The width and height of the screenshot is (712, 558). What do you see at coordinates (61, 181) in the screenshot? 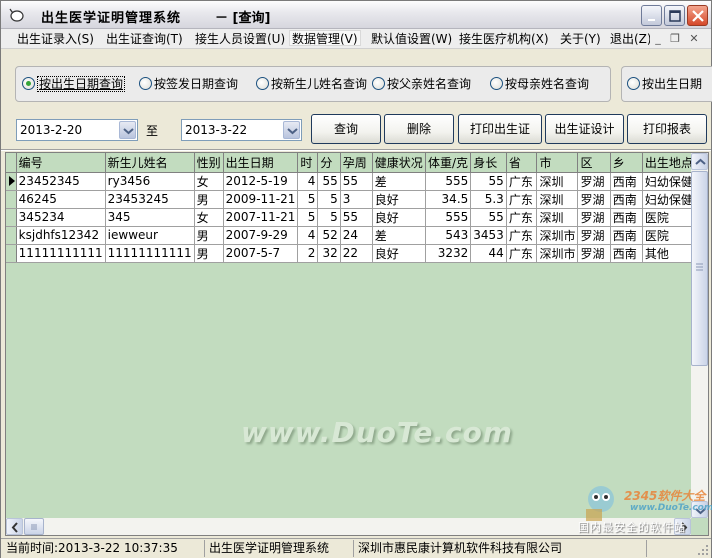
I see `table-cell: 23452345` at bounding box center [61, 181].